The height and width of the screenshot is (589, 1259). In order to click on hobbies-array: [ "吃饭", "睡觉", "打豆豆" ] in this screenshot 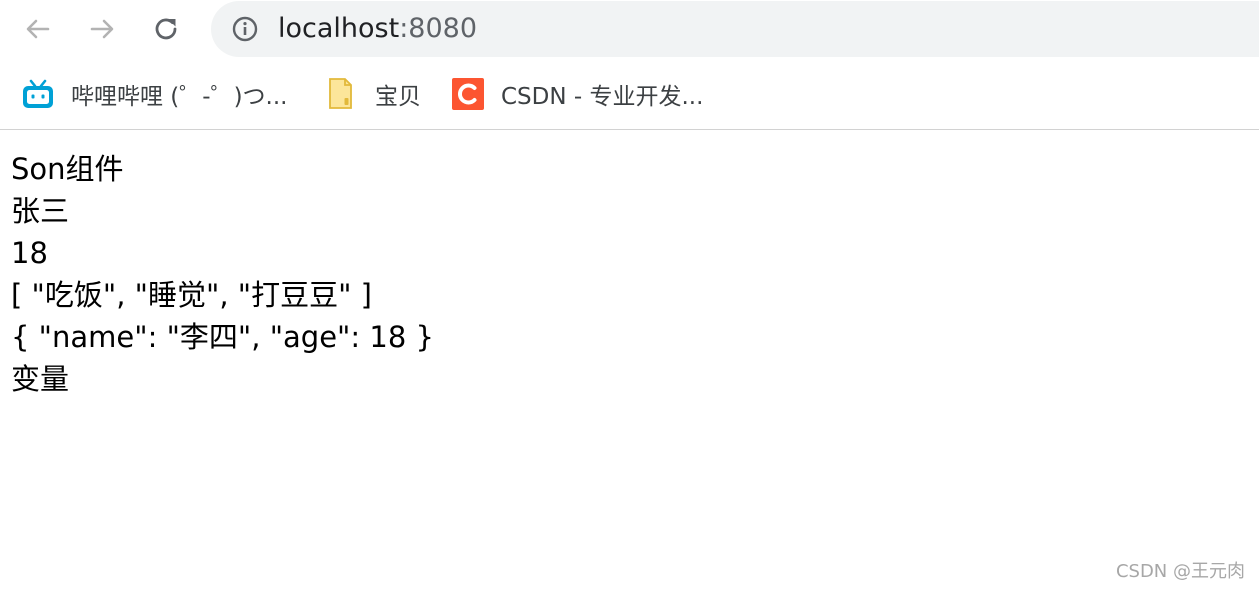, I will do `click(191, 295)`.